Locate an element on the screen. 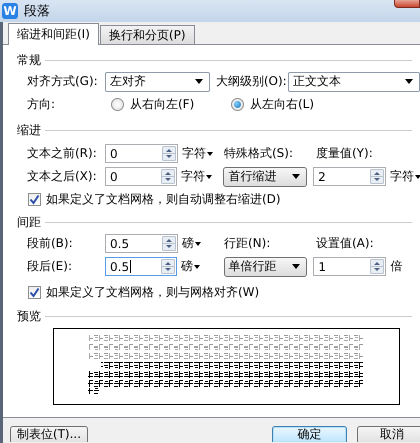 This screenshot has width=420, height=443. field-label: 文本之前(R): is located at coordinates (62, 153).